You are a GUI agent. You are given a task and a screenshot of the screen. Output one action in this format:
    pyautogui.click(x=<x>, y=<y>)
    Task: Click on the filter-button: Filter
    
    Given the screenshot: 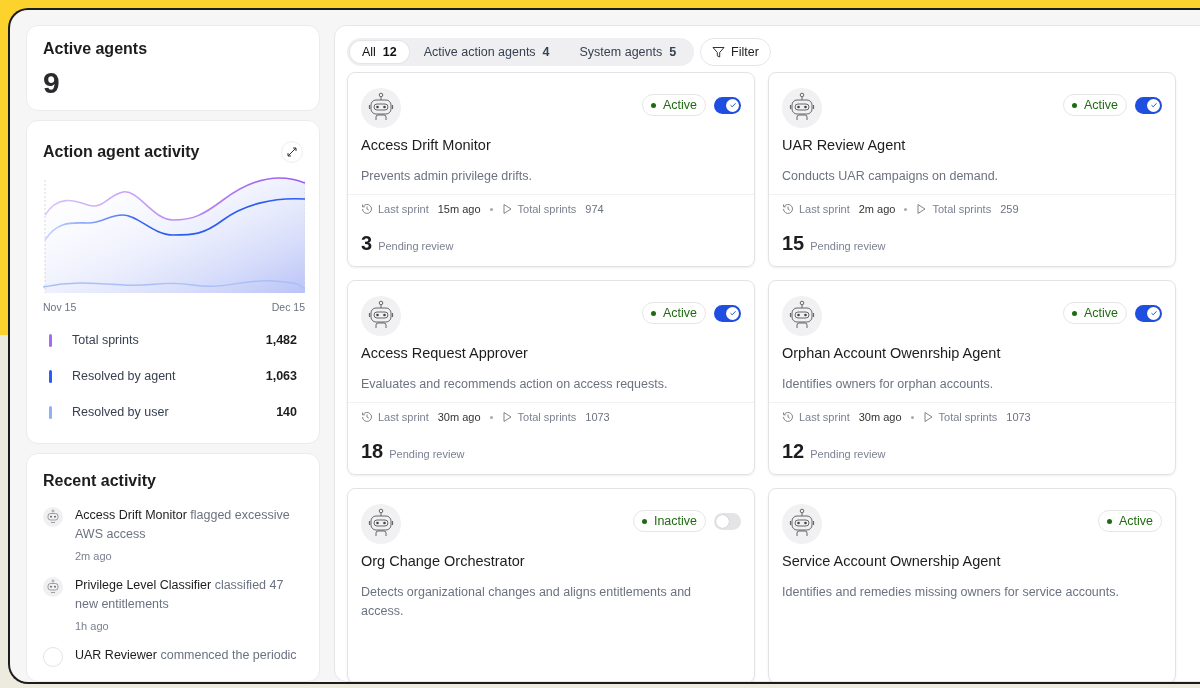 What is the action you would take?
    pyautogui.click(x=735, y=52)
    